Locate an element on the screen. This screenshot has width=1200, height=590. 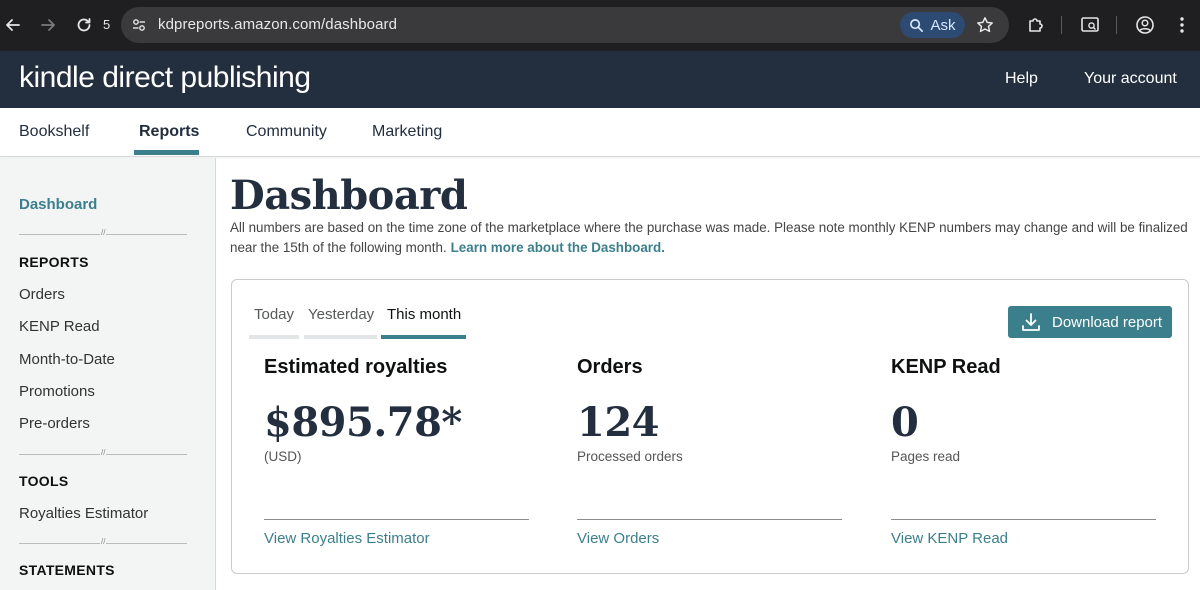
bookmark-button is located at coordinates (985, 25).